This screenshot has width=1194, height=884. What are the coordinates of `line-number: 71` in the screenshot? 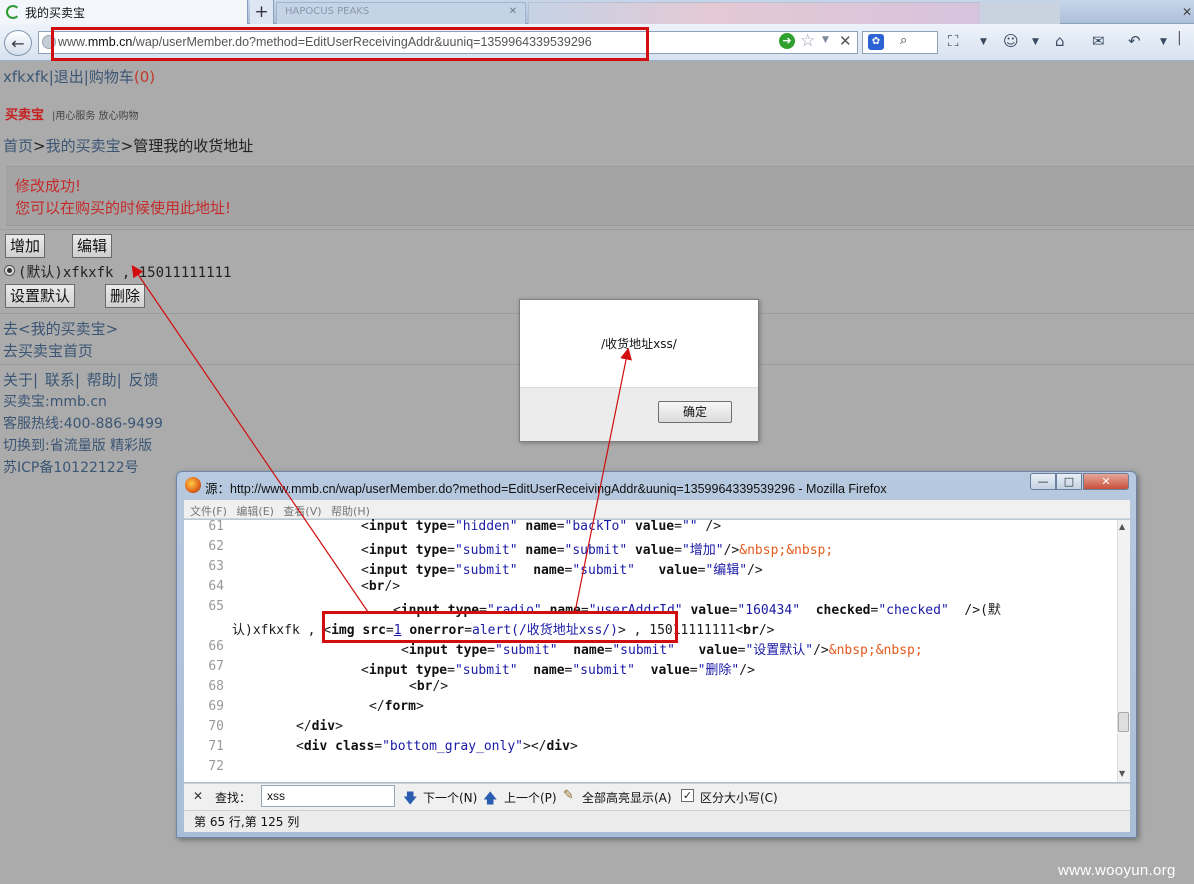 It's located at (216, 746).